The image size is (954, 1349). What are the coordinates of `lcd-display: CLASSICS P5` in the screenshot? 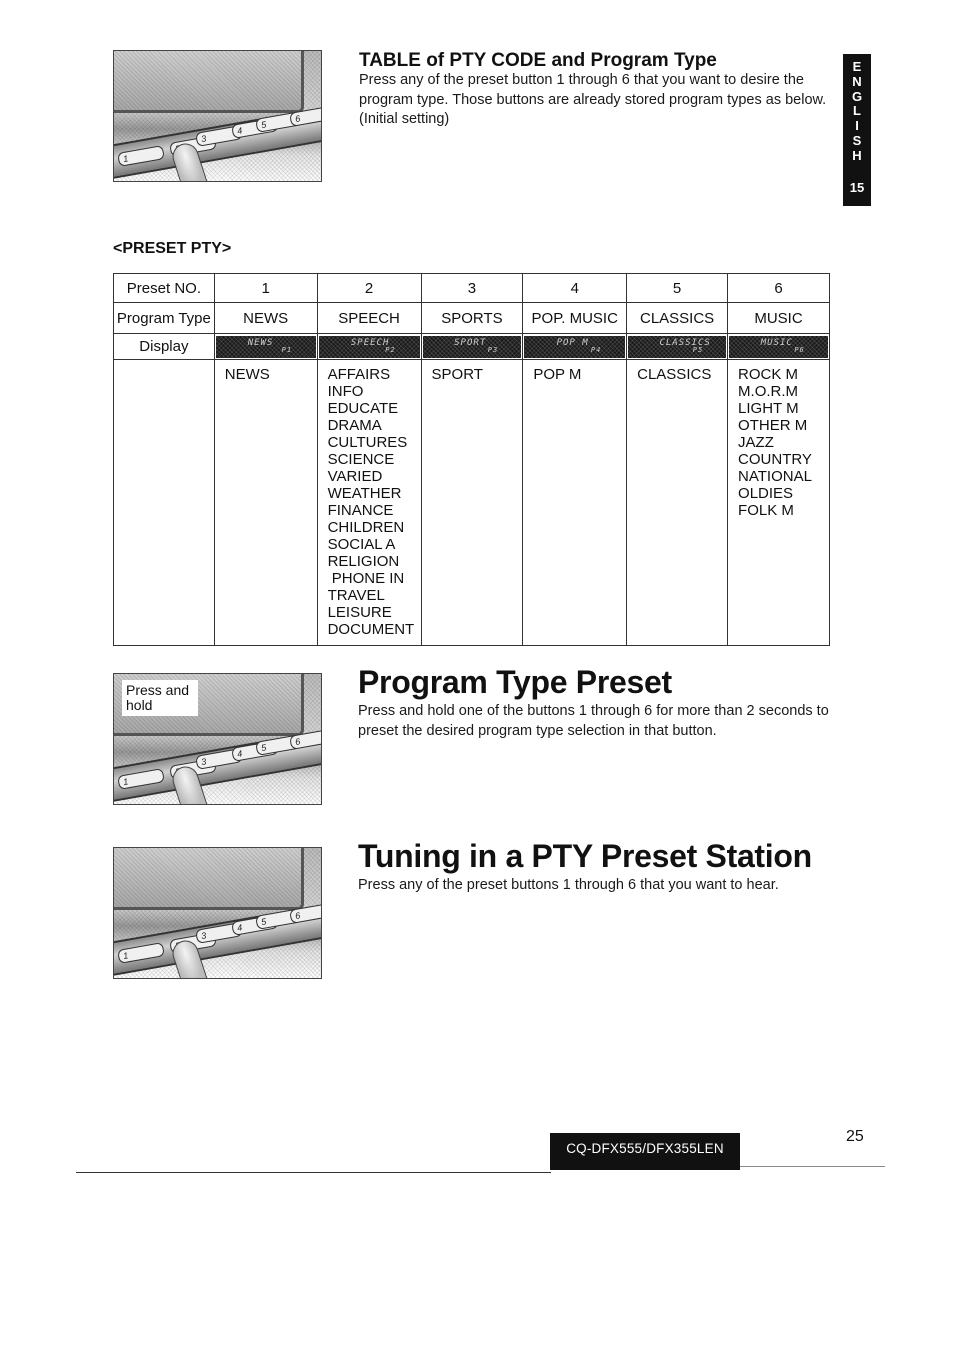 It's located at (677, 346).